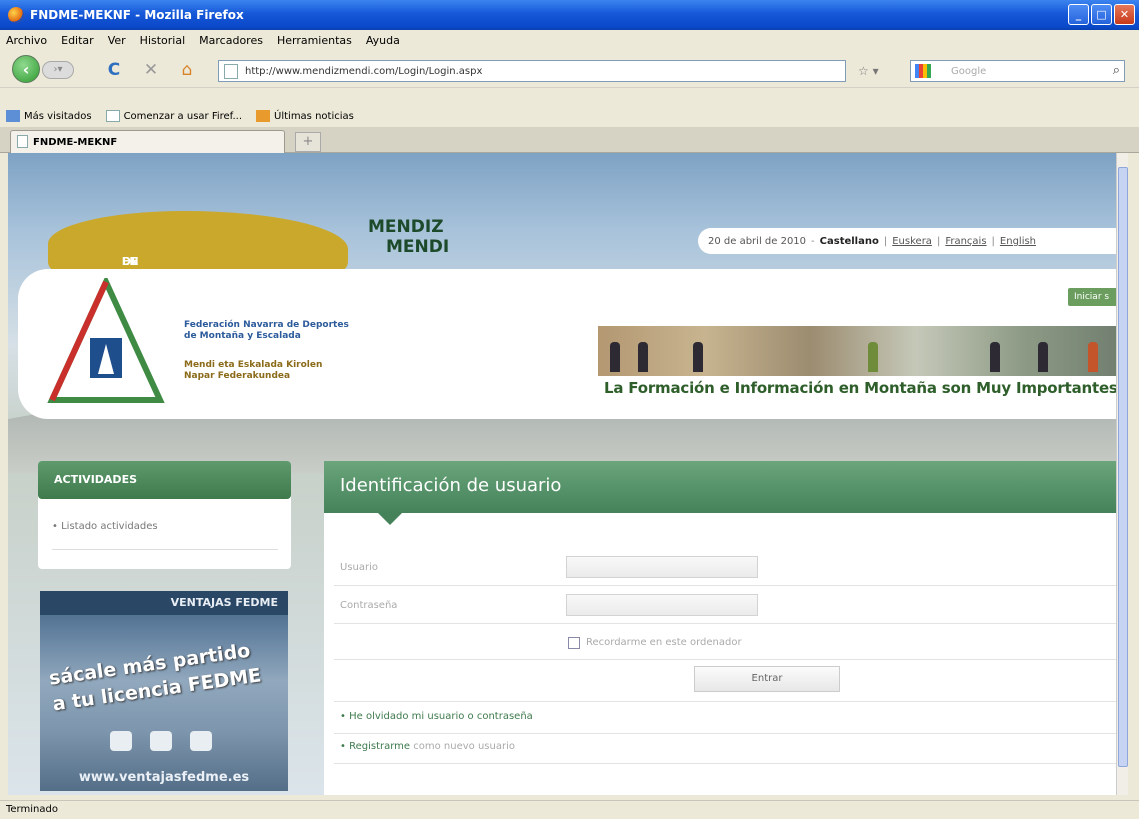  Describe the element at coordinates (1123, 467) in the screenshot. I see `scrollbar-thumb` at that location.